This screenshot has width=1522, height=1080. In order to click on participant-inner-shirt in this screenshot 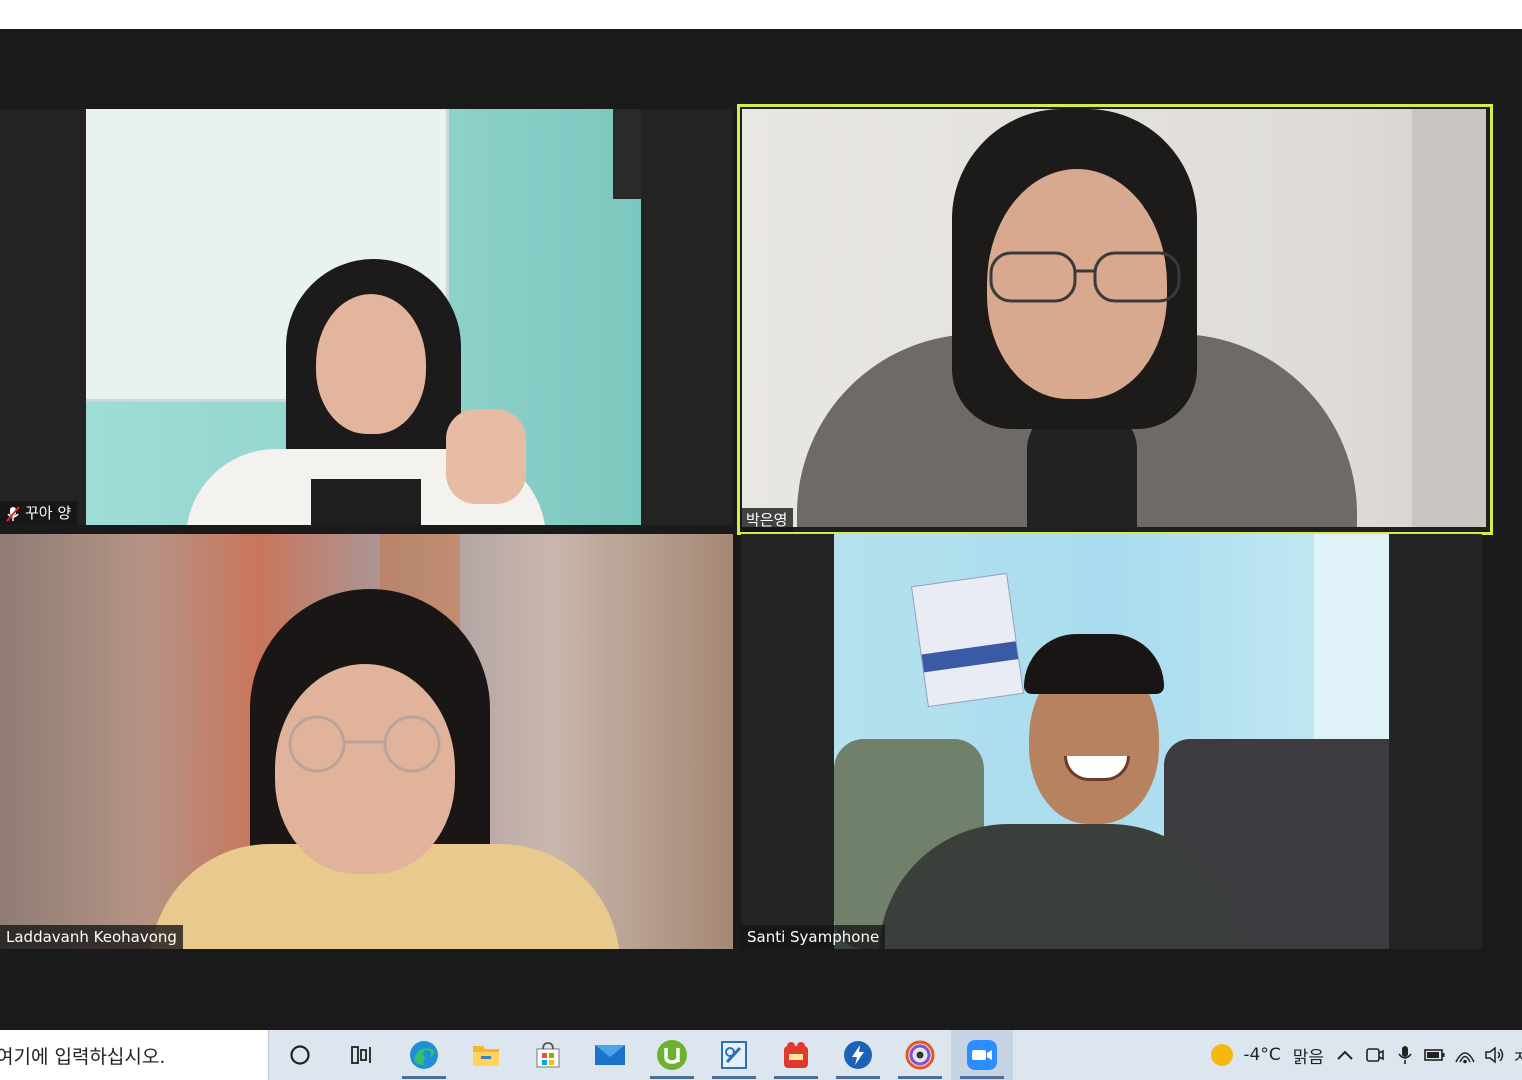, I will do `click(366, 502)`.